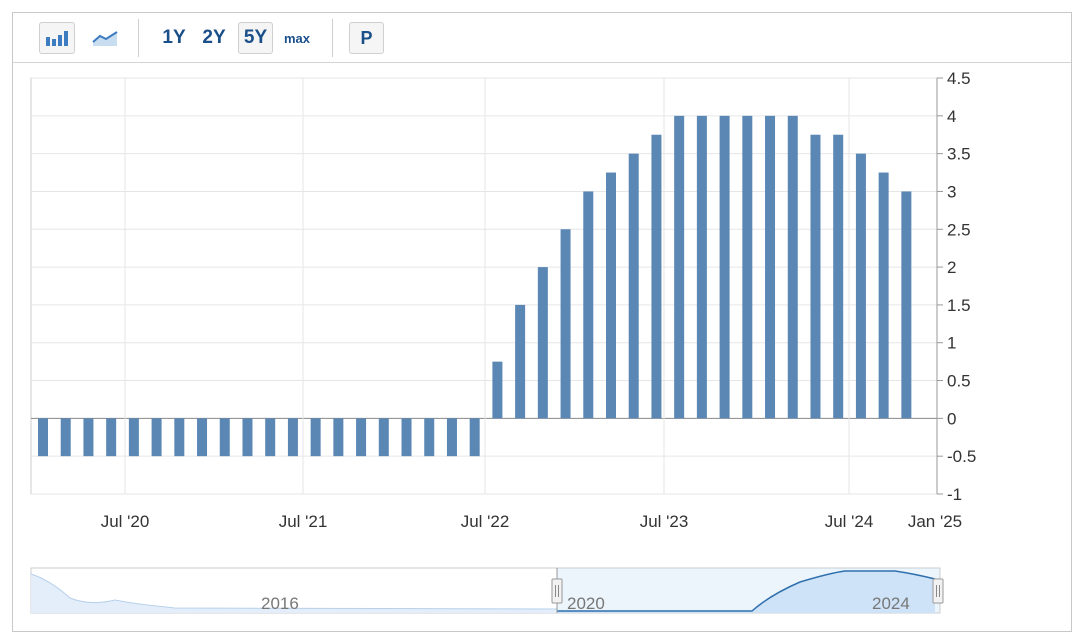 Image resolution: width=1080 pixels, height=639 pixels. Describe the element at coordinates (959, 305) in the screenshot. I see `y-tick-label: 1.5` at that location.